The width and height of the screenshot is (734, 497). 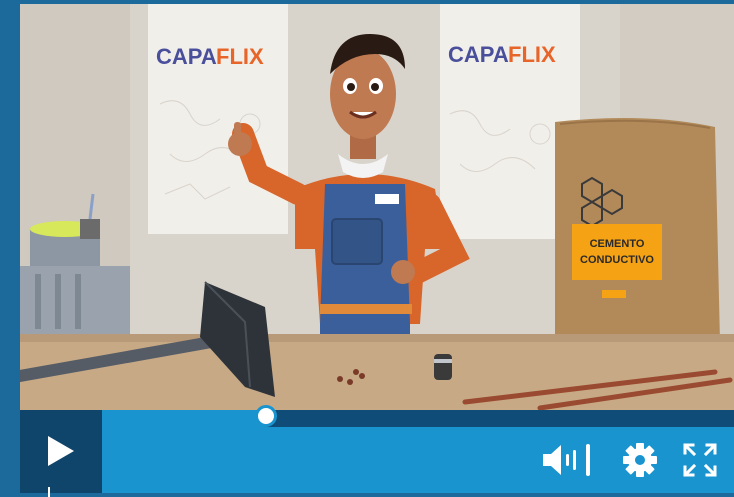 I want to click on workbench, so click(x=377, y=372).